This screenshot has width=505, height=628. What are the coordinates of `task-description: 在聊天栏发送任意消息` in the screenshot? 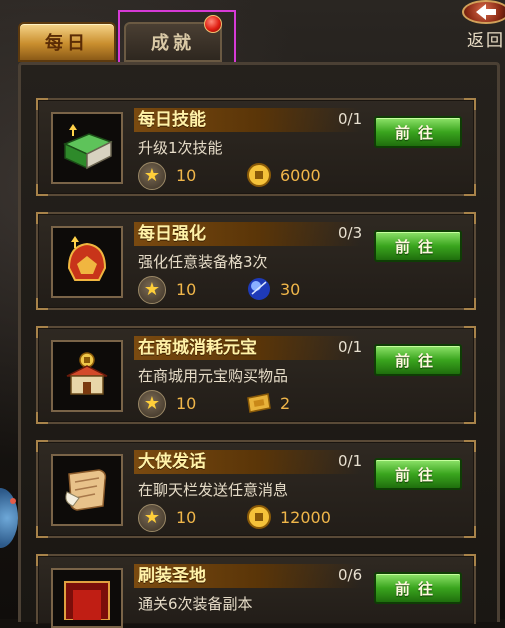 It's located at (213, 490).